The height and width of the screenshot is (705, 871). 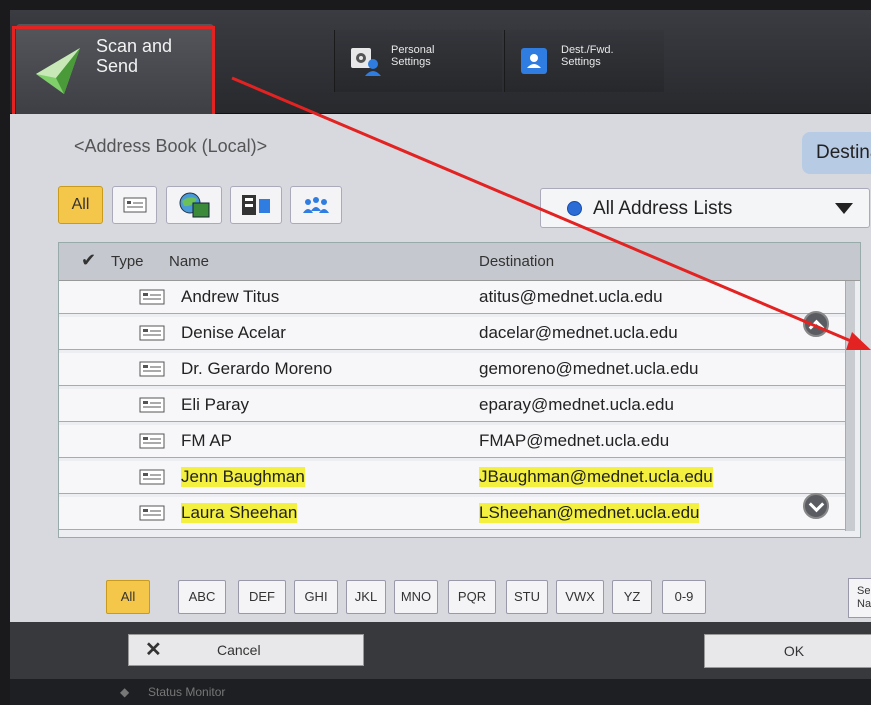 I want to click on address-card-icon, so click(x=534, y=61).